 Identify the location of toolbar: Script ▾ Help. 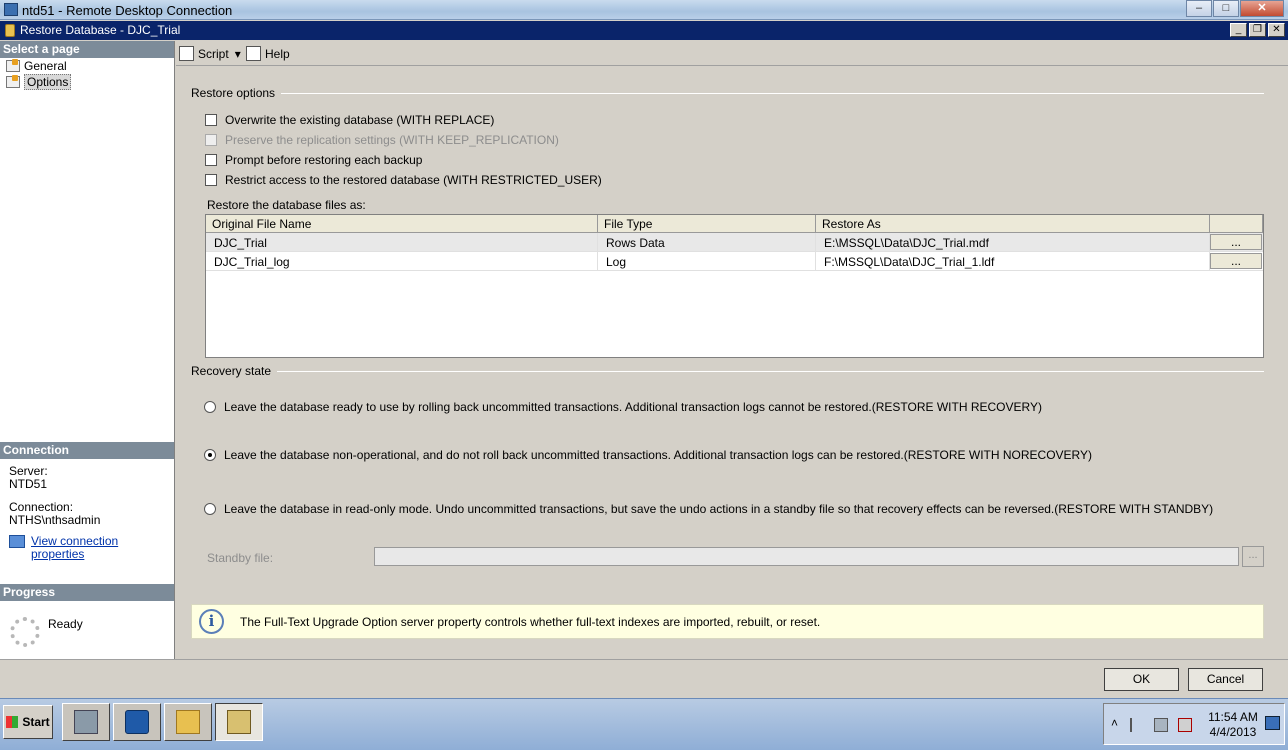
(732, 53).